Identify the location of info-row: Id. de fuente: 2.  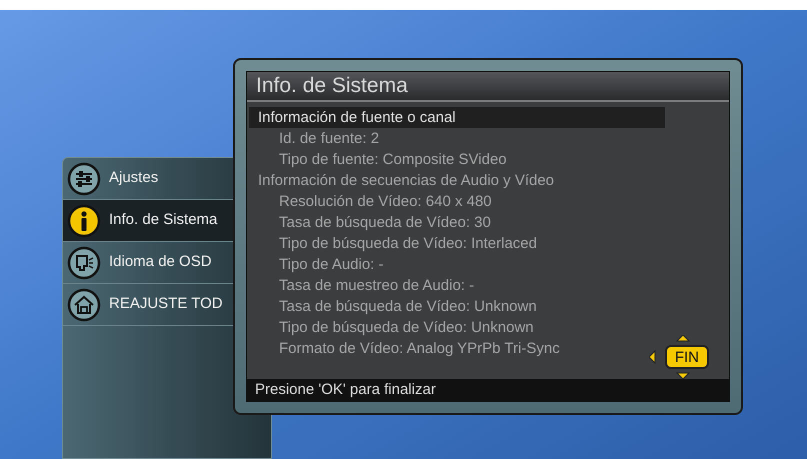
(457, 138).